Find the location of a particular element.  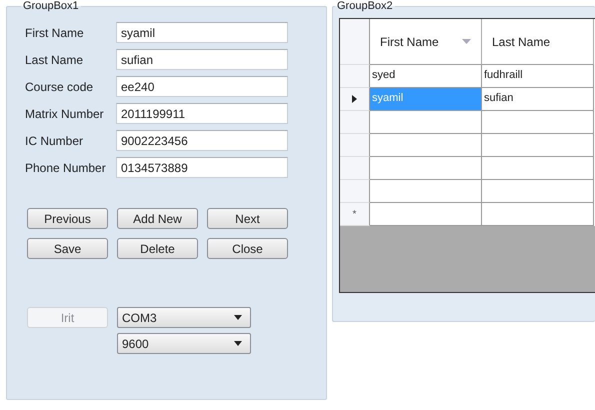

action-button: Delete is located at coordinates (157, 248).